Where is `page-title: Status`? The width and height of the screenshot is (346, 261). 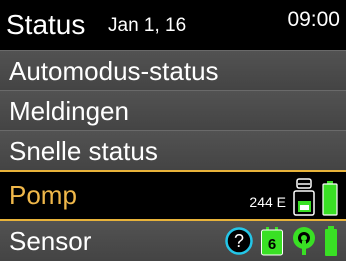 page-title: Status is located at coordinates (46, 24).